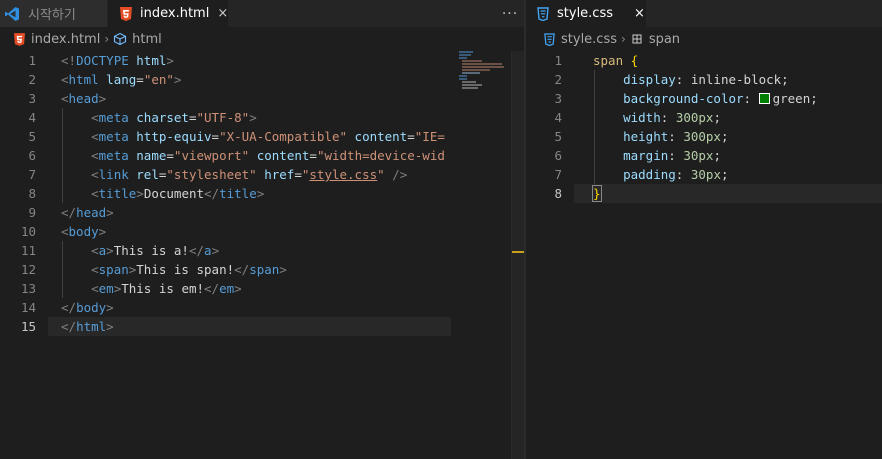 This screenshot has height=459, width=882. I want to click on left-tab-bar: 시작하기 index.html × ···, so click(262, 13).